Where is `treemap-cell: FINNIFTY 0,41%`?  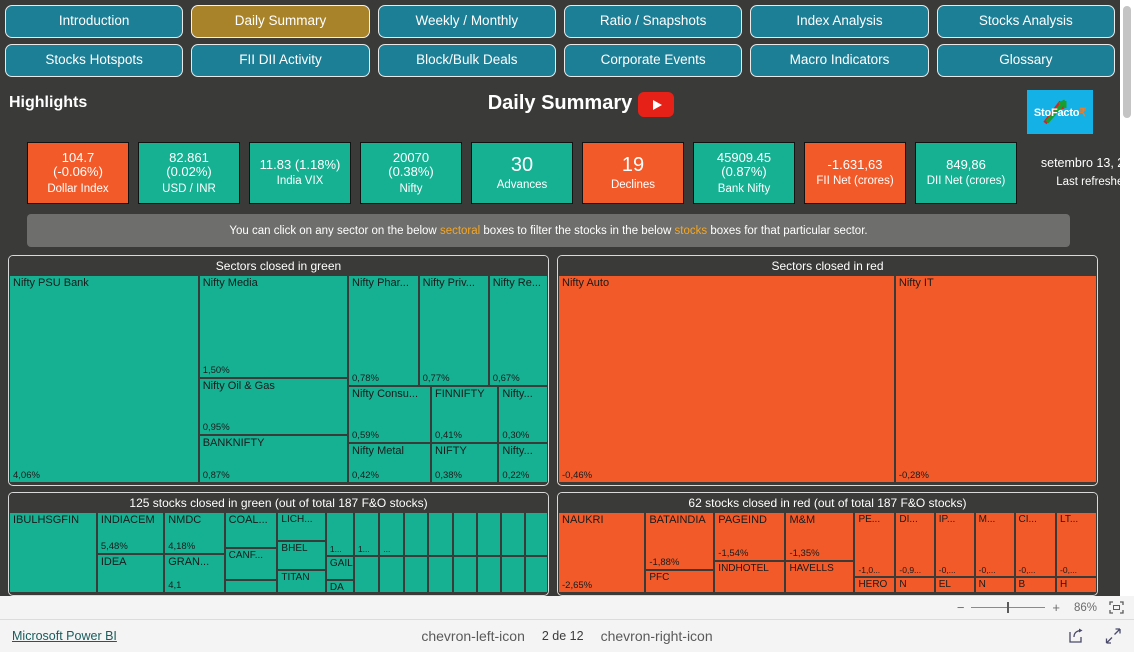 treemap-cell: FINNIFTY 0,41% is located at coordinates (465, 415).